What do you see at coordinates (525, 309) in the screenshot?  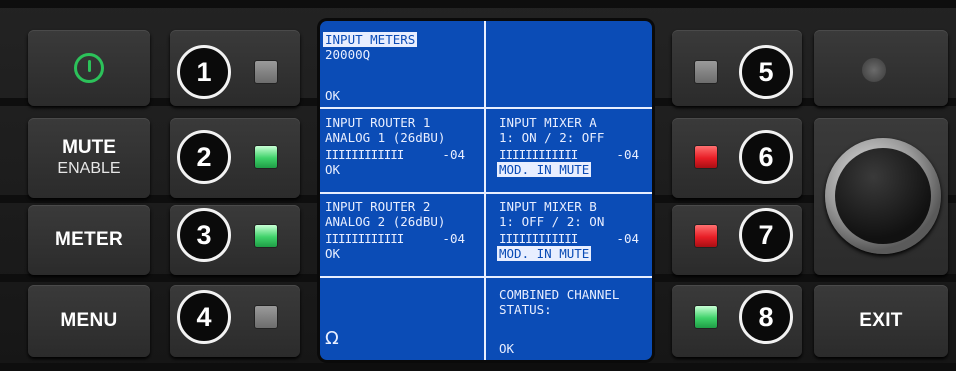 I see `combined-line-2: STATUS:` at bounding box center [525, 309].